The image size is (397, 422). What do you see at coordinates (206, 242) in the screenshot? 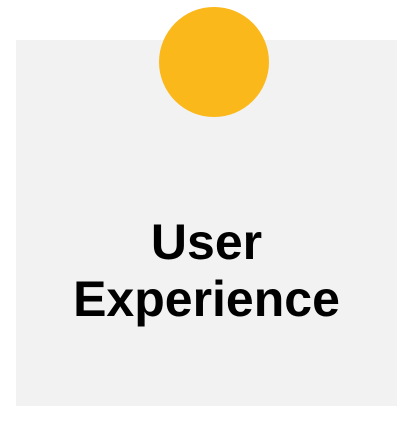
I see `card-title-line-1: User` at bounding box center [206, 242].